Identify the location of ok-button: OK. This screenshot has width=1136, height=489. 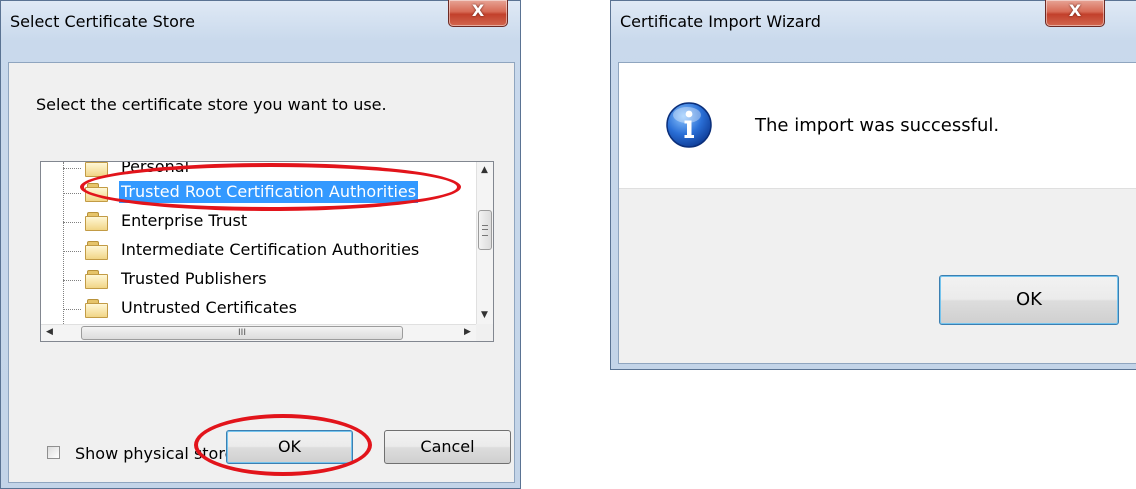
(1029, 300).